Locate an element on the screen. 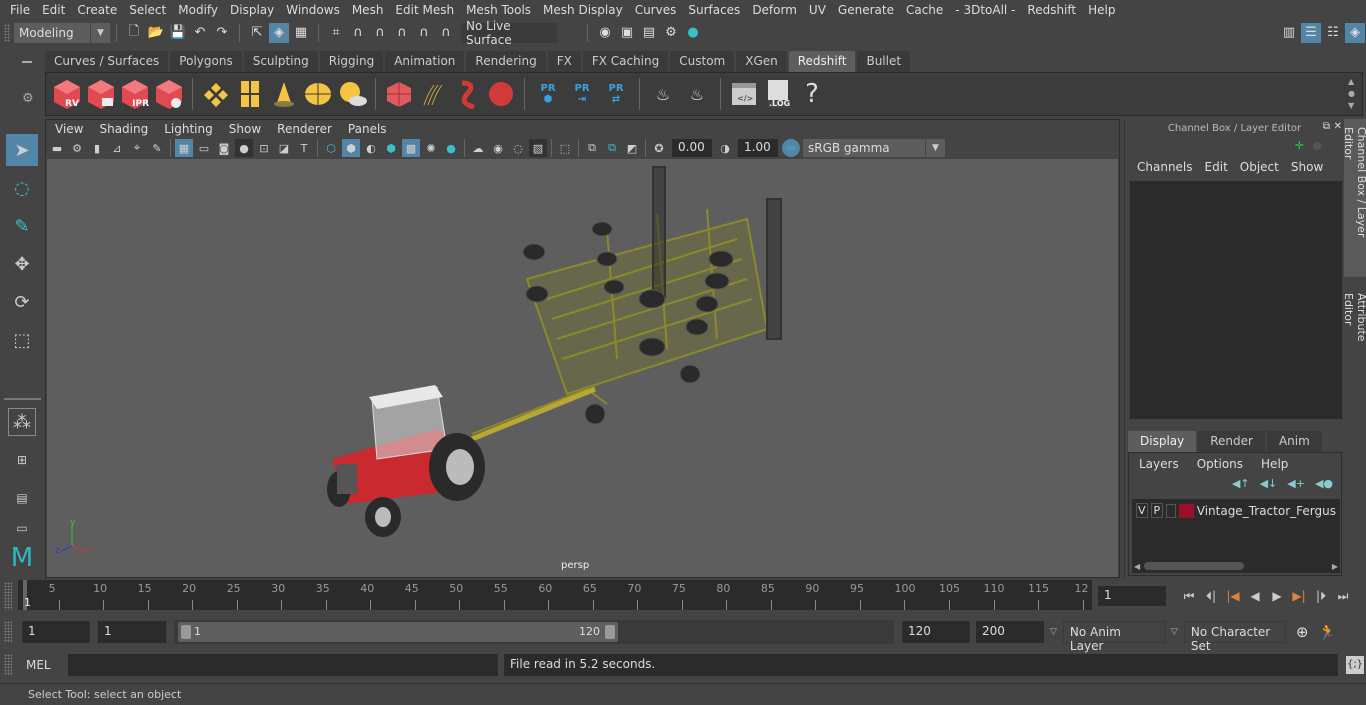  step-forward-frame-icon: |⏵ is located at coordinates (1321, 596).